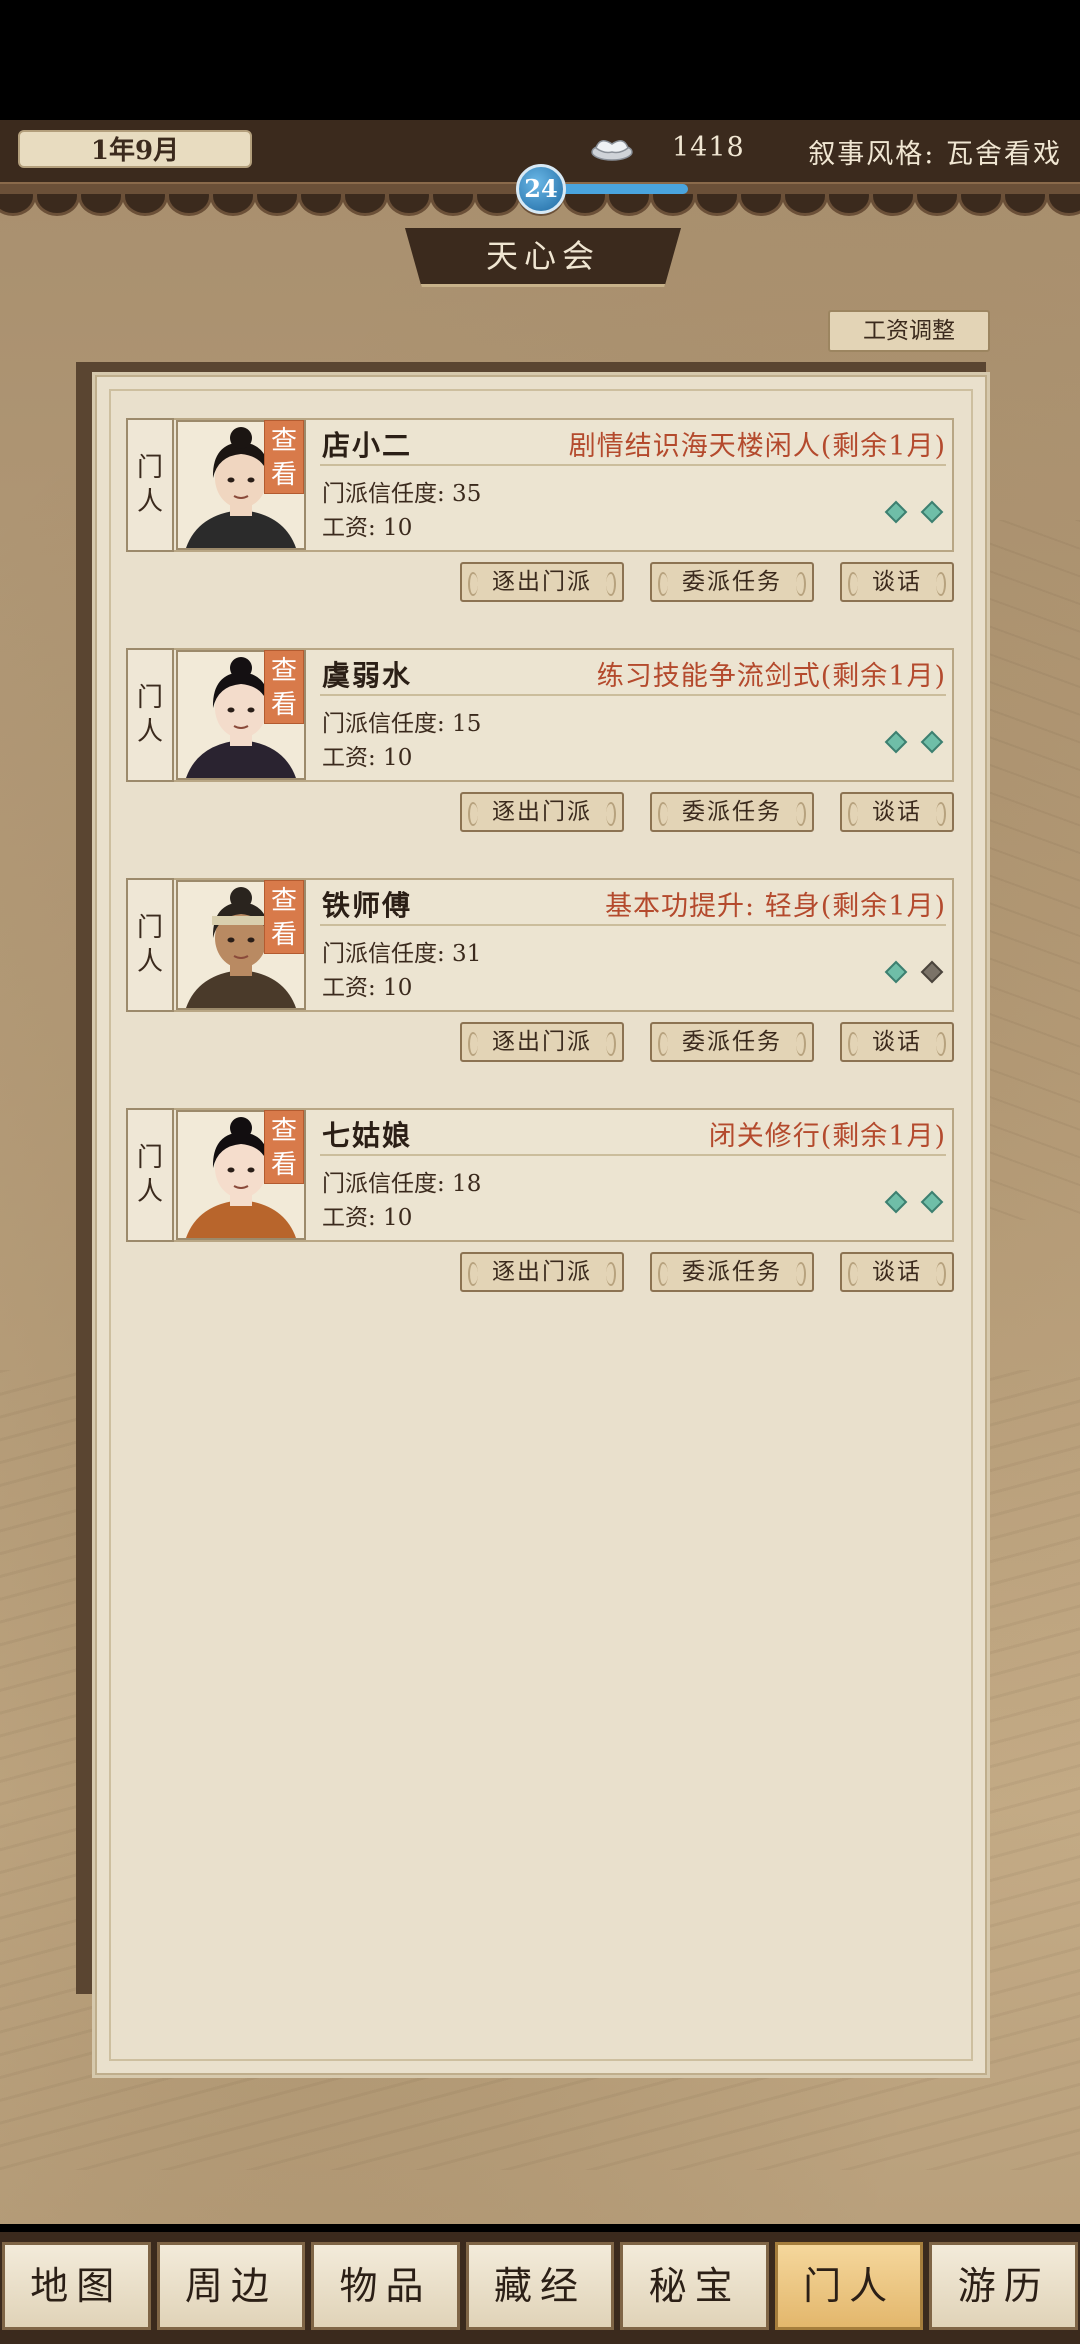 This screenshot has width=1080, height=2344. Describe the element at coordinates (540, 1175) in the screenshot. I see `member-card: 门 人 查 看 七姑娘 闭关修行(剩余1月) 门派信任度: 18 工资: 10` at that location.